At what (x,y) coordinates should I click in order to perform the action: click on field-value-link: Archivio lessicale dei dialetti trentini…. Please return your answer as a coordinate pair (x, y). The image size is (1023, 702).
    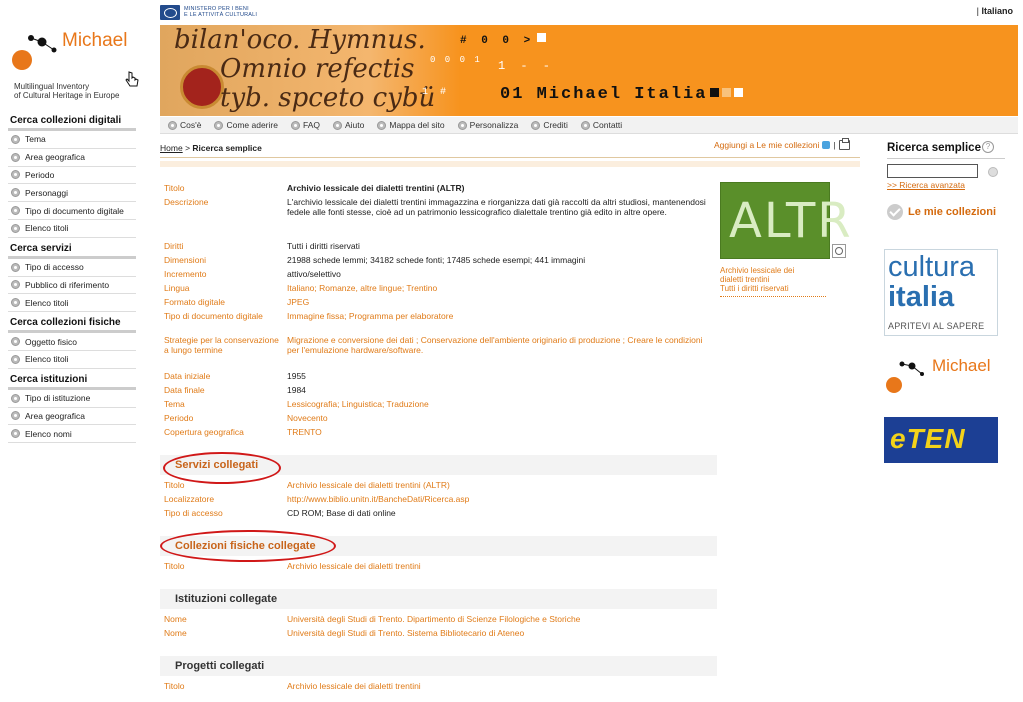
    Looking at the image, I should click on (497, 485).